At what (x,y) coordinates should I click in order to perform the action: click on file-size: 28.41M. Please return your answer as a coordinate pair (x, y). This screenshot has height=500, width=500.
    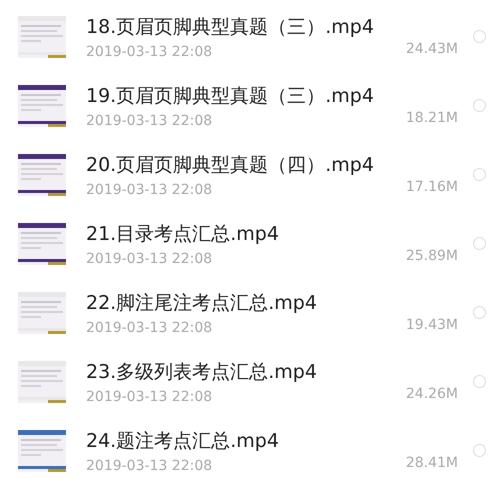
    Looking at the image, I should click on (432, 464).